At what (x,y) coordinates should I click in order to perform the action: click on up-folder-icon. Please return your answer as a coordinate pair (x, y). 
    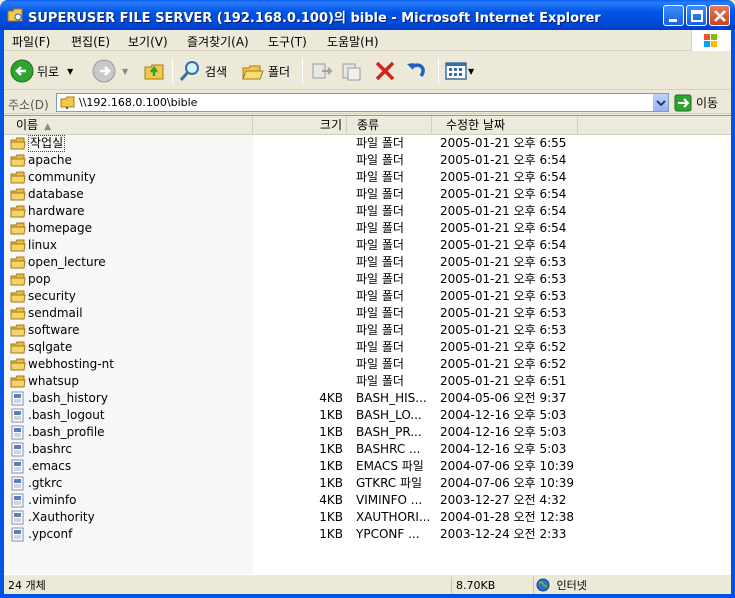
    Looking at the image, I should click on (154, 72).